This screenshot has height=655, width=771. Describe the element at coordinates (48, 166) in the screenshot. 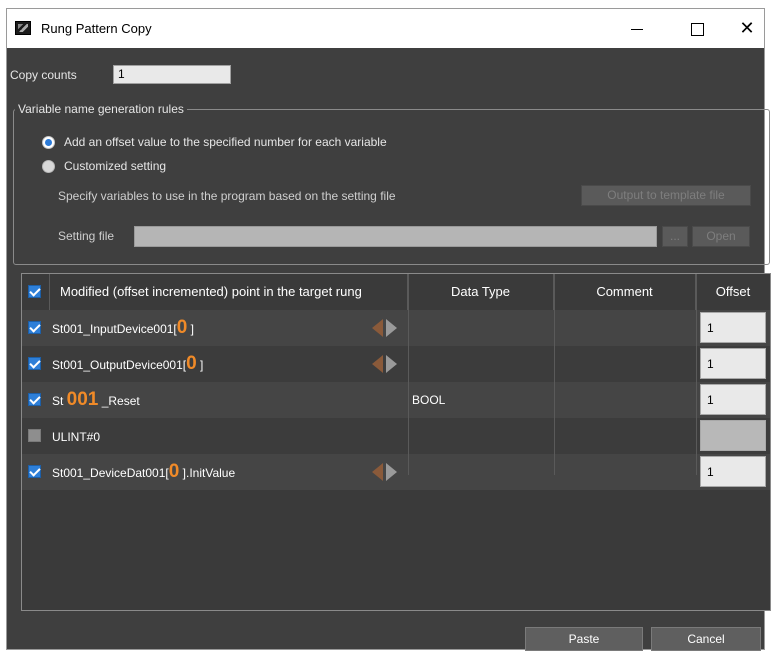

I see `custom-radio` at that location.